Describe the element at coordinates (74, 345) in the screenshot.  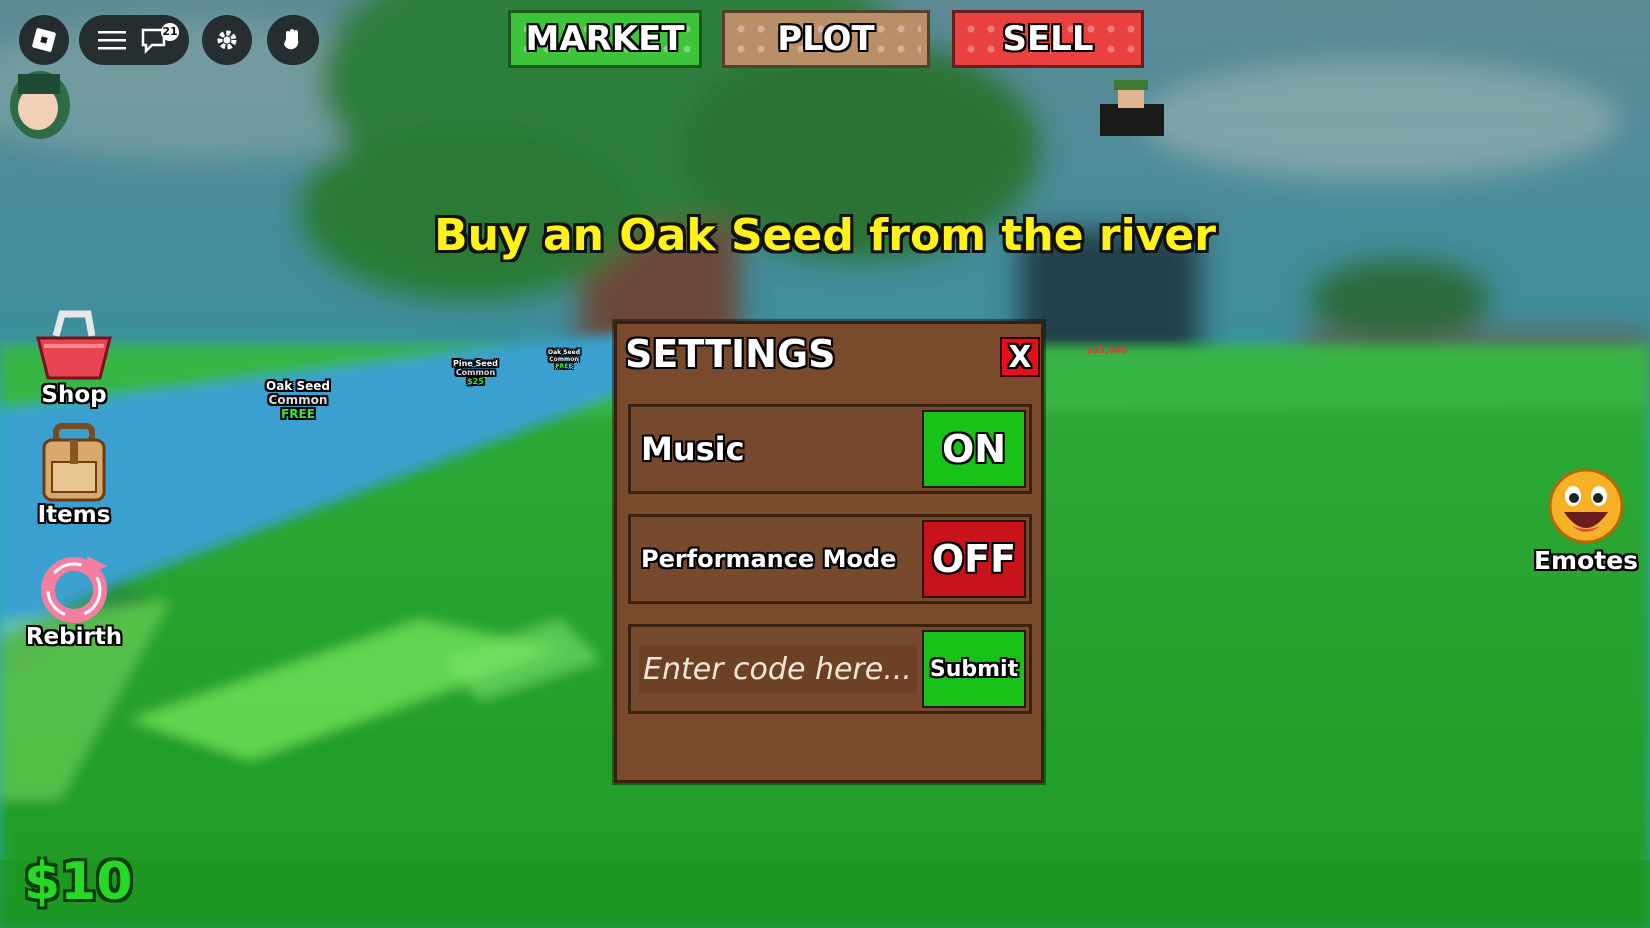
I see `shop-basket-icon` at that location.